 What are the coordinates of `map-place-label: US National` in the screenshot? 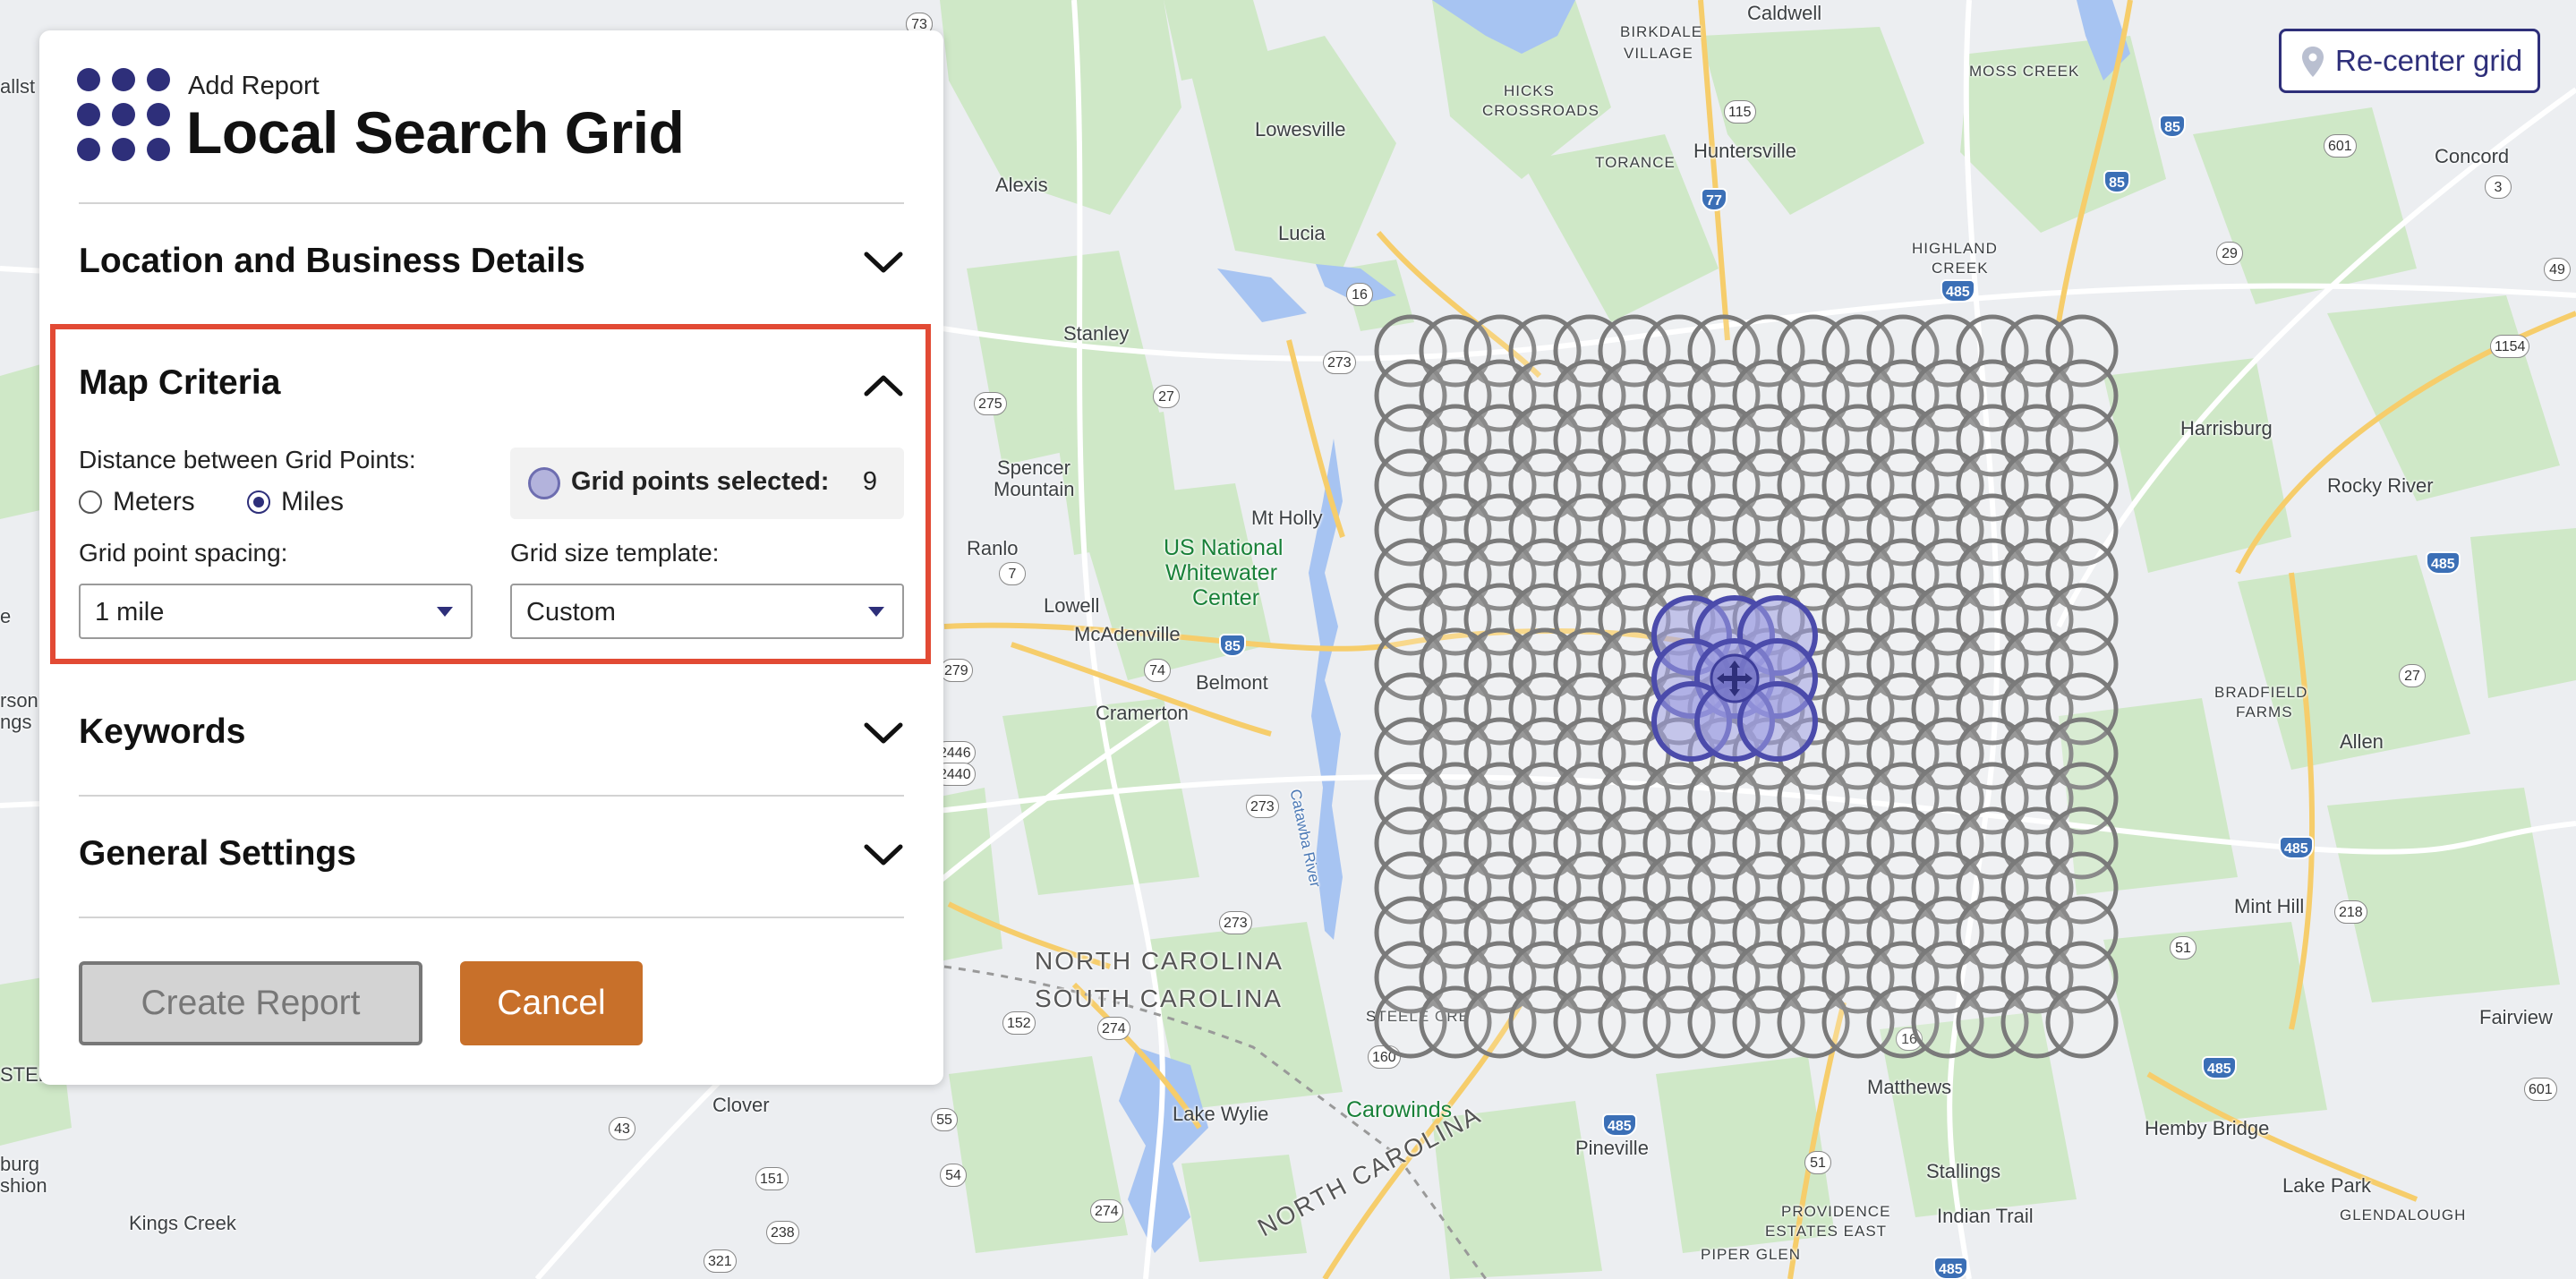 It's located at (1224, 547).